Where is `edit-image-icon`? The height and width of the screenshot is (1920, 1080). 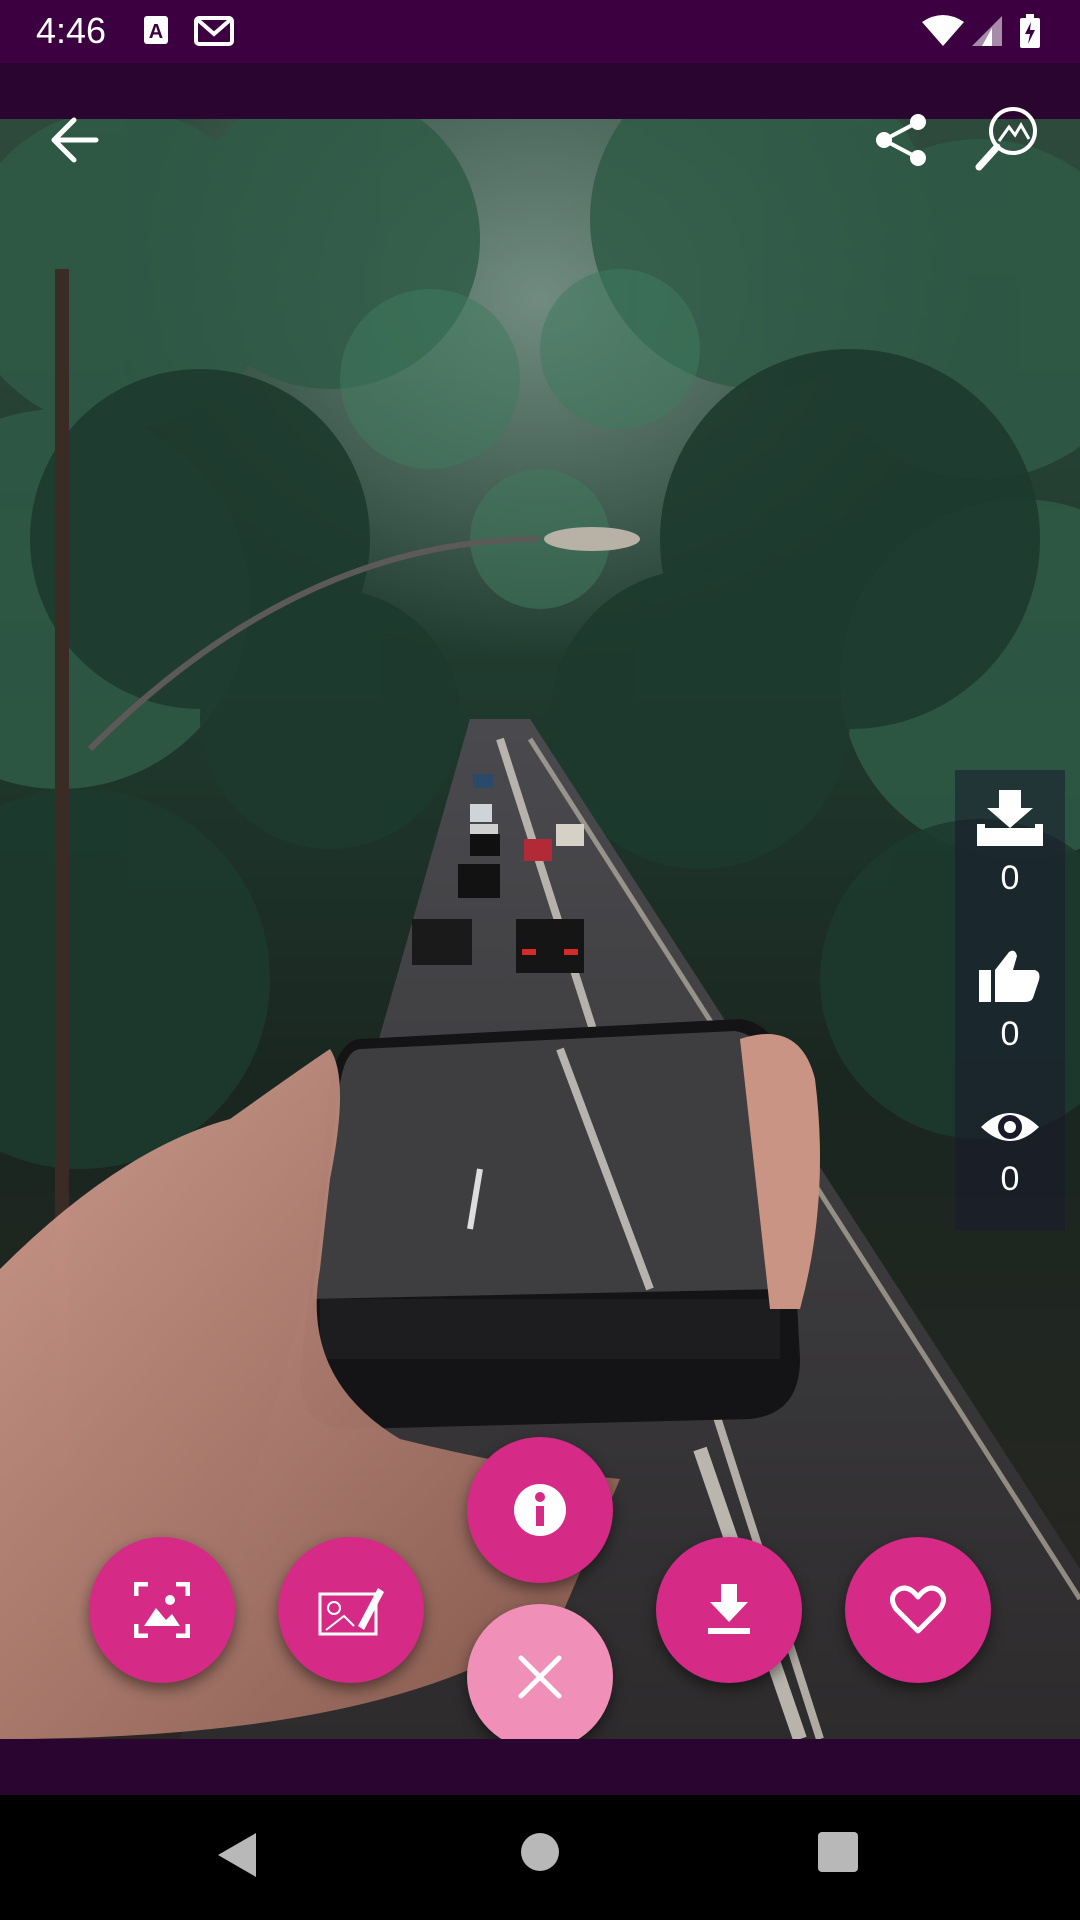
edit-image-icon is located at coordinates (351, 1612).